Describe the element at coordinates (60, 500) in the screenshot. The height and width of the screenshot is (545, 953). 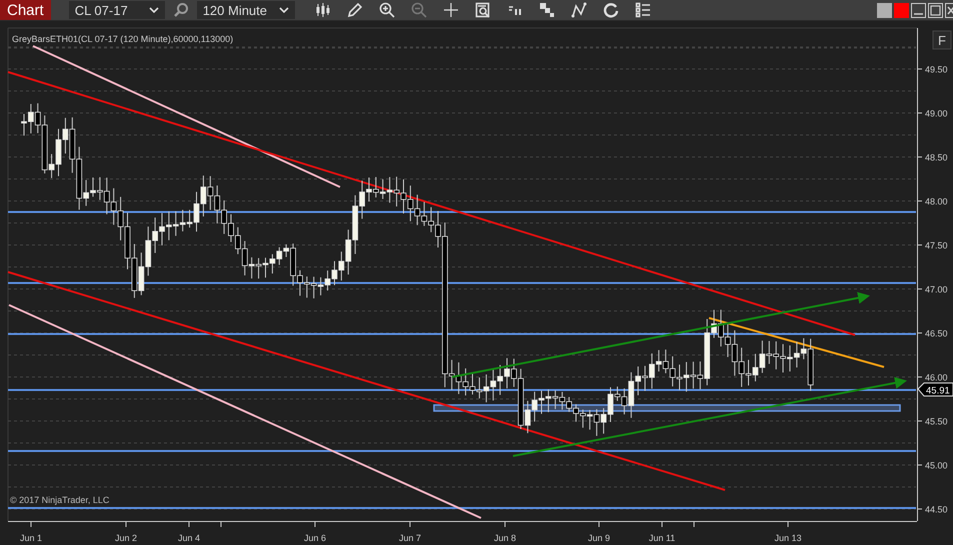
I see `copyright-text: © 2017 NinjaTrader, LLC` at that location.